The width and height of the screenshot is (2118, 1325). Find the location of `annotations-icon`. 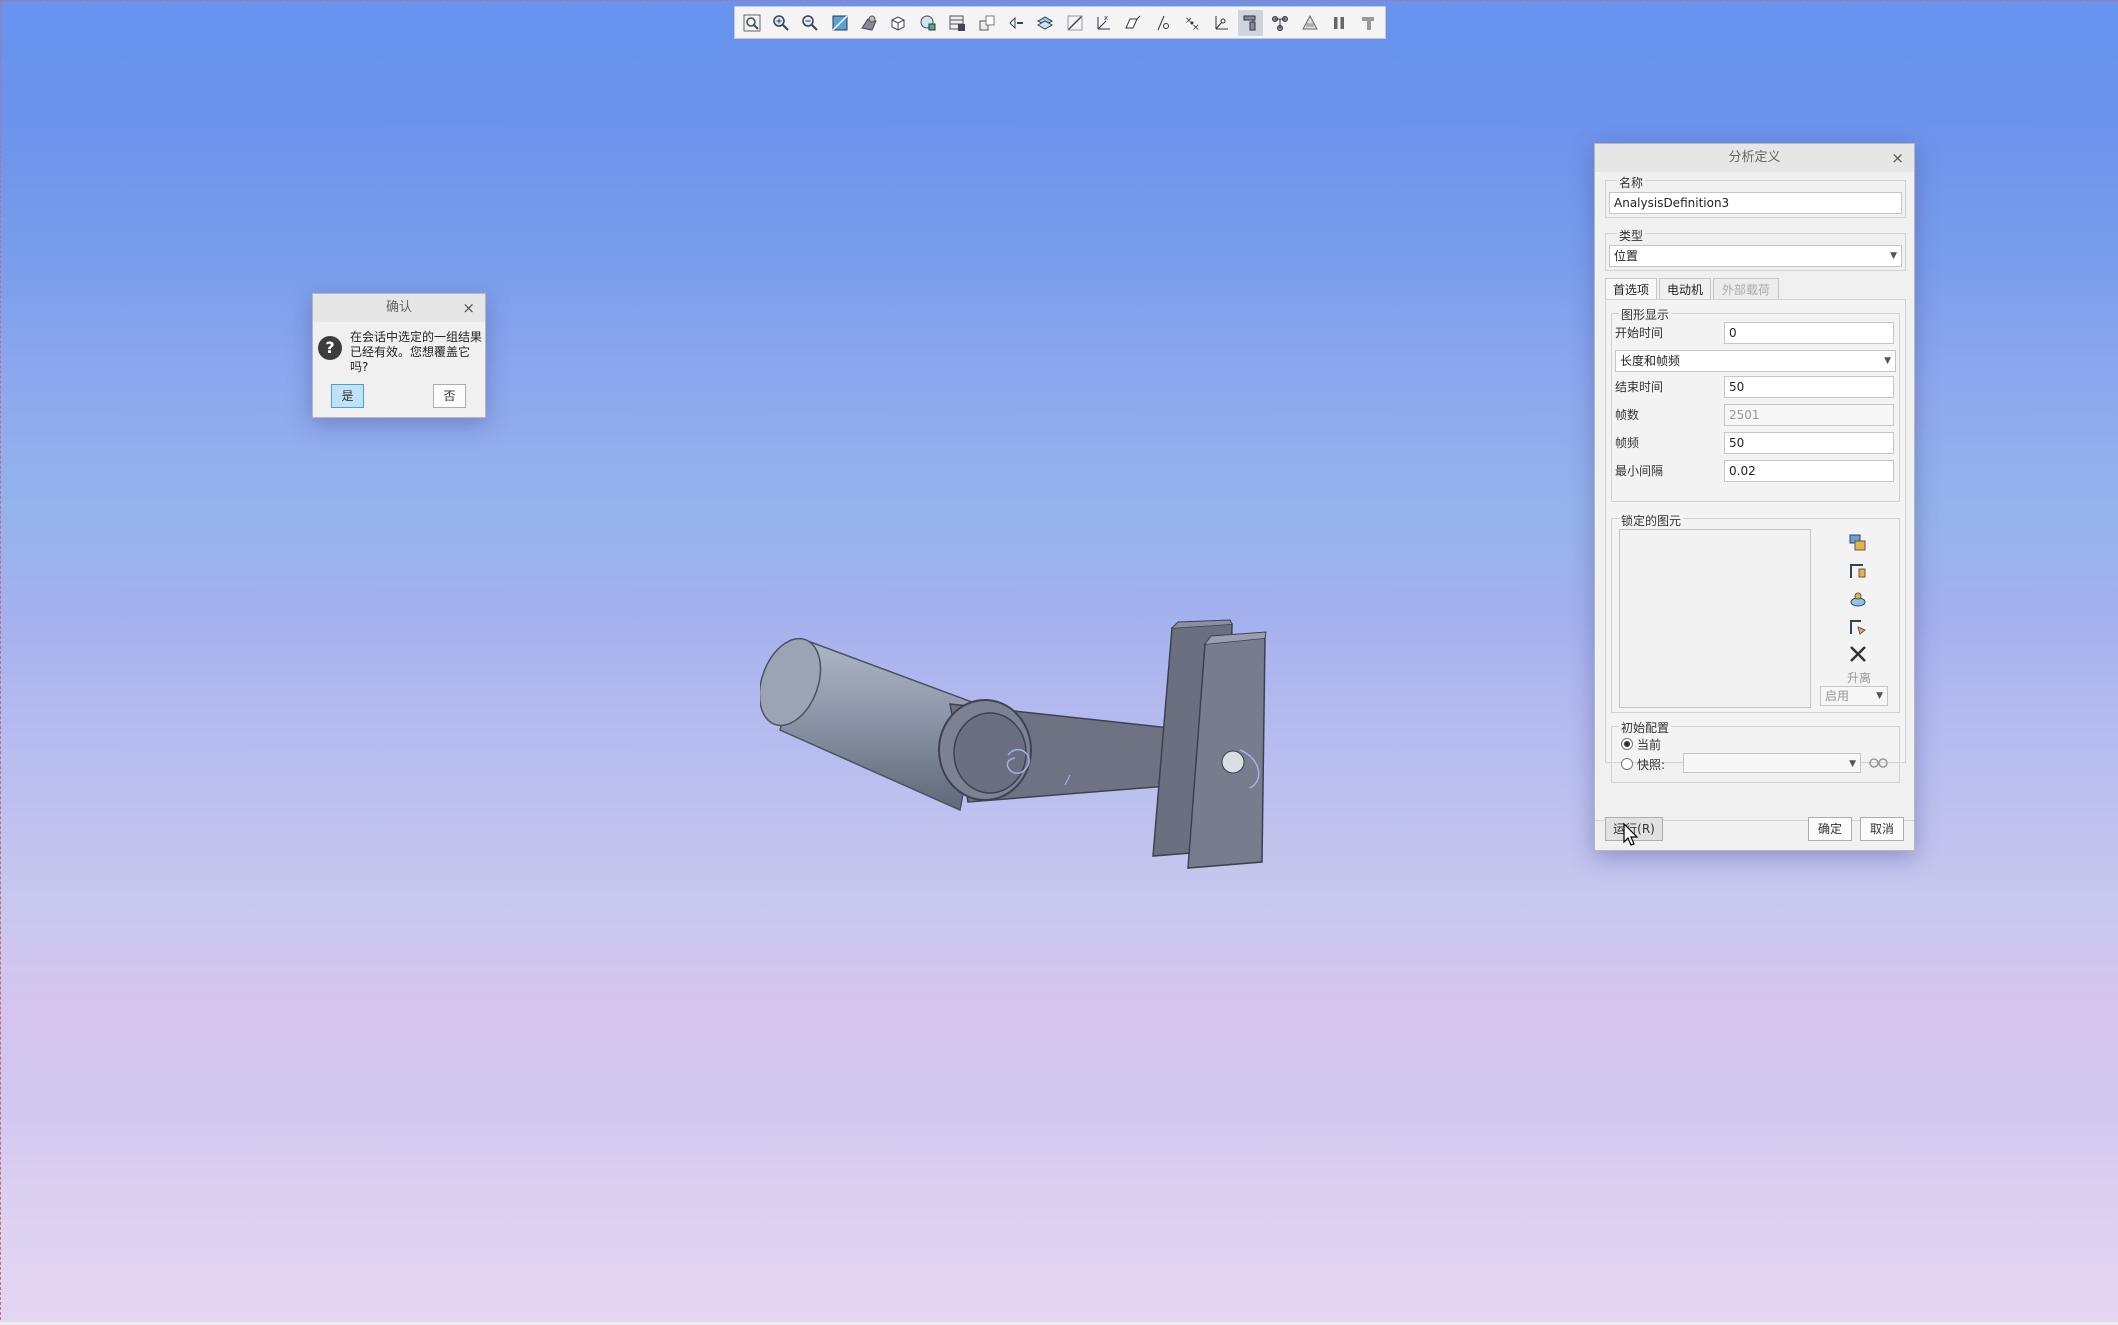

annotations-icon is located at coordinates (1133, 23).